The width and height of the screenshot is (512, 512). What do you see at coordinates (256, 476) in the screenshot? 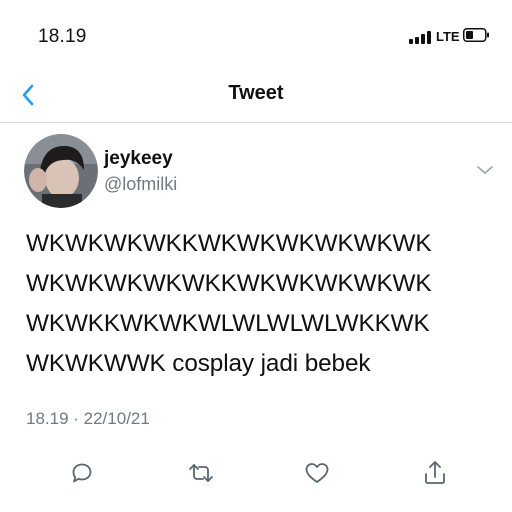
I see `action-bar` at bounding box center [256, 476].